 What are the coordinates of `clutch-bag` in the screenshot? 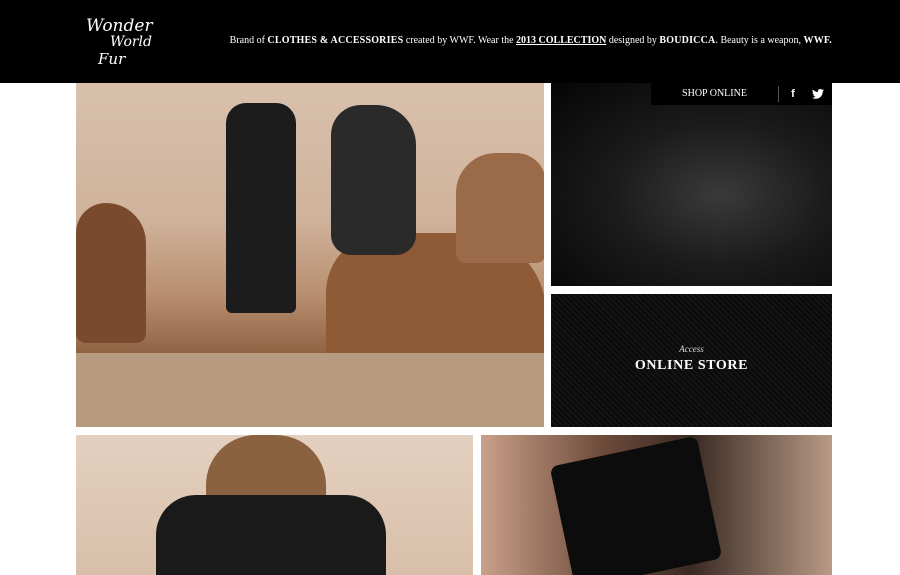 It's located at (636, 505).